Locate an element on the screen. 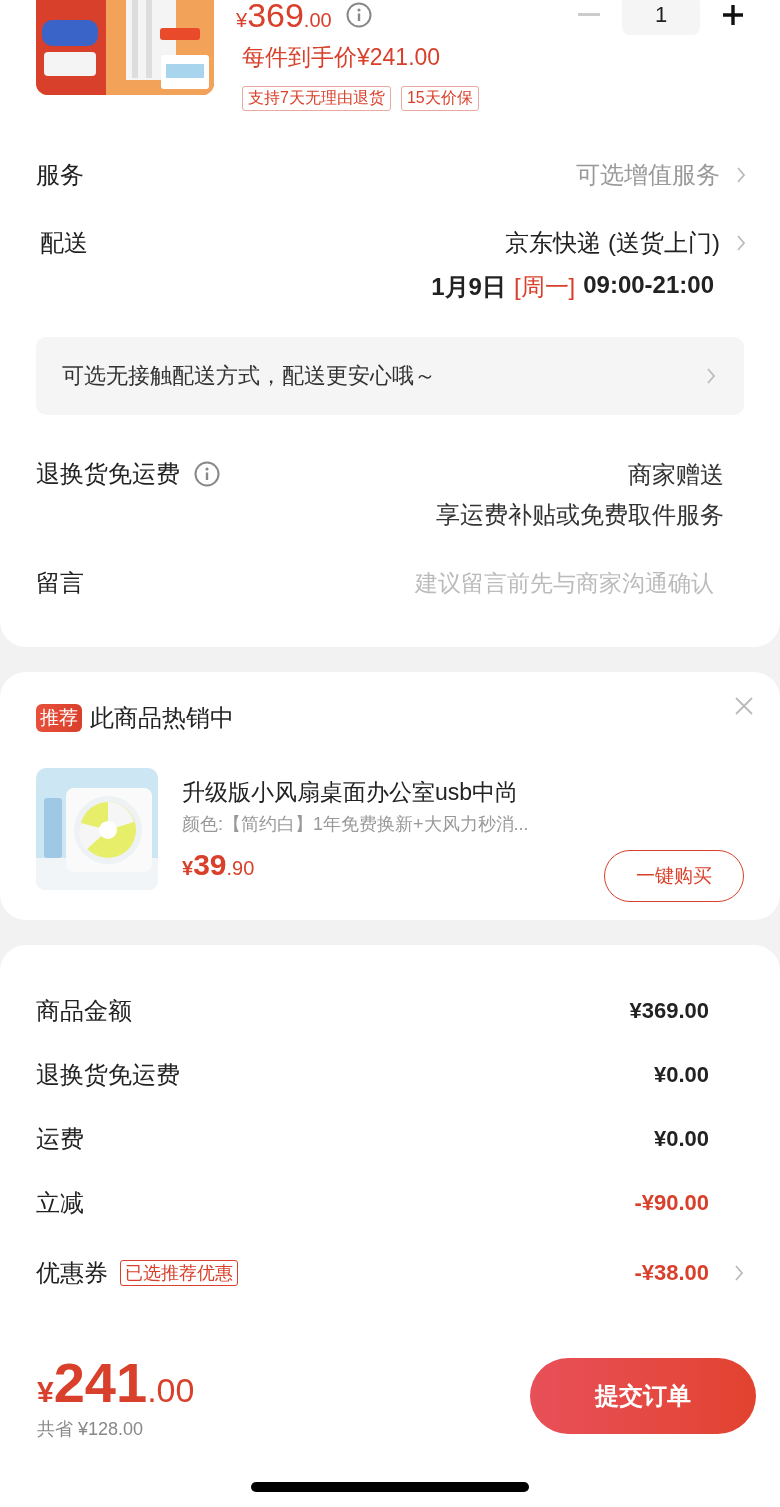 This screenshot has height=1507, width=780. section-title: 此商品热销中 is located at coordinates (162, 718).